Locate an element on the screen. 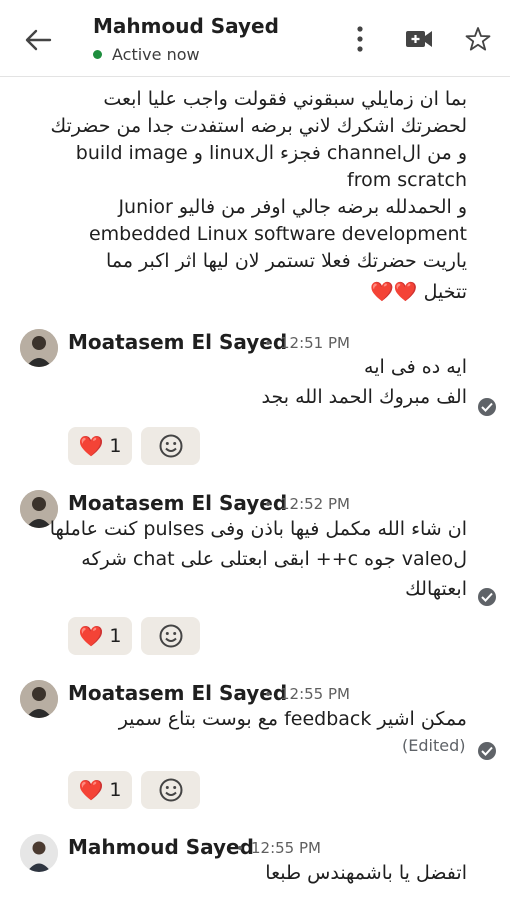 This screenshot has width=510, height=908. message-line: embedded Linux software development is located at coordinates (277, 234).